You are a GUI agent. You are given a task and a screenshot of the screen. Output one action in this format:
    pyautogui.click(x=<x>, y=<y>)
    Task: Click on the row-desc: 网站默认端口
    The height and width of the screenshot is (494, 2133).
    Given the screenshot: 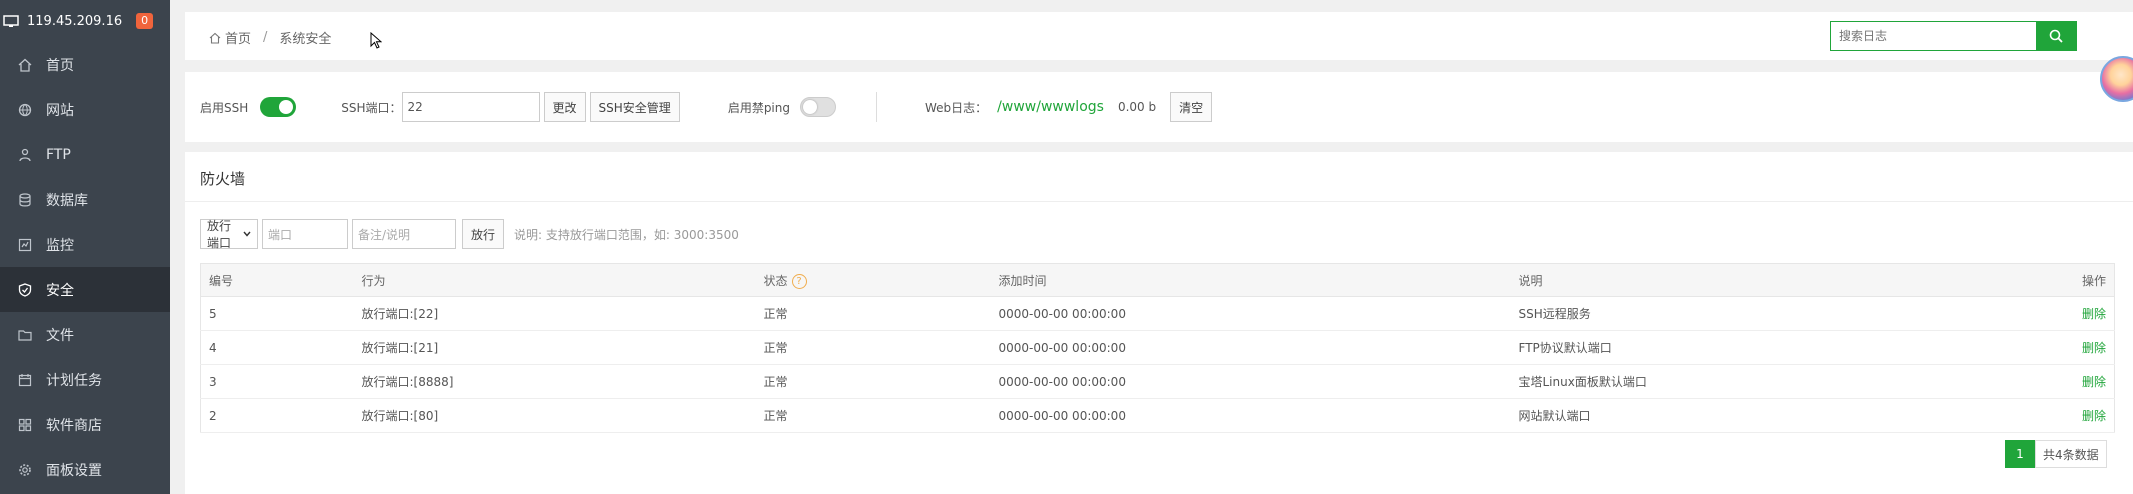 What is the action you would take?
    pyautogui.click(x=1772, y=415)
    